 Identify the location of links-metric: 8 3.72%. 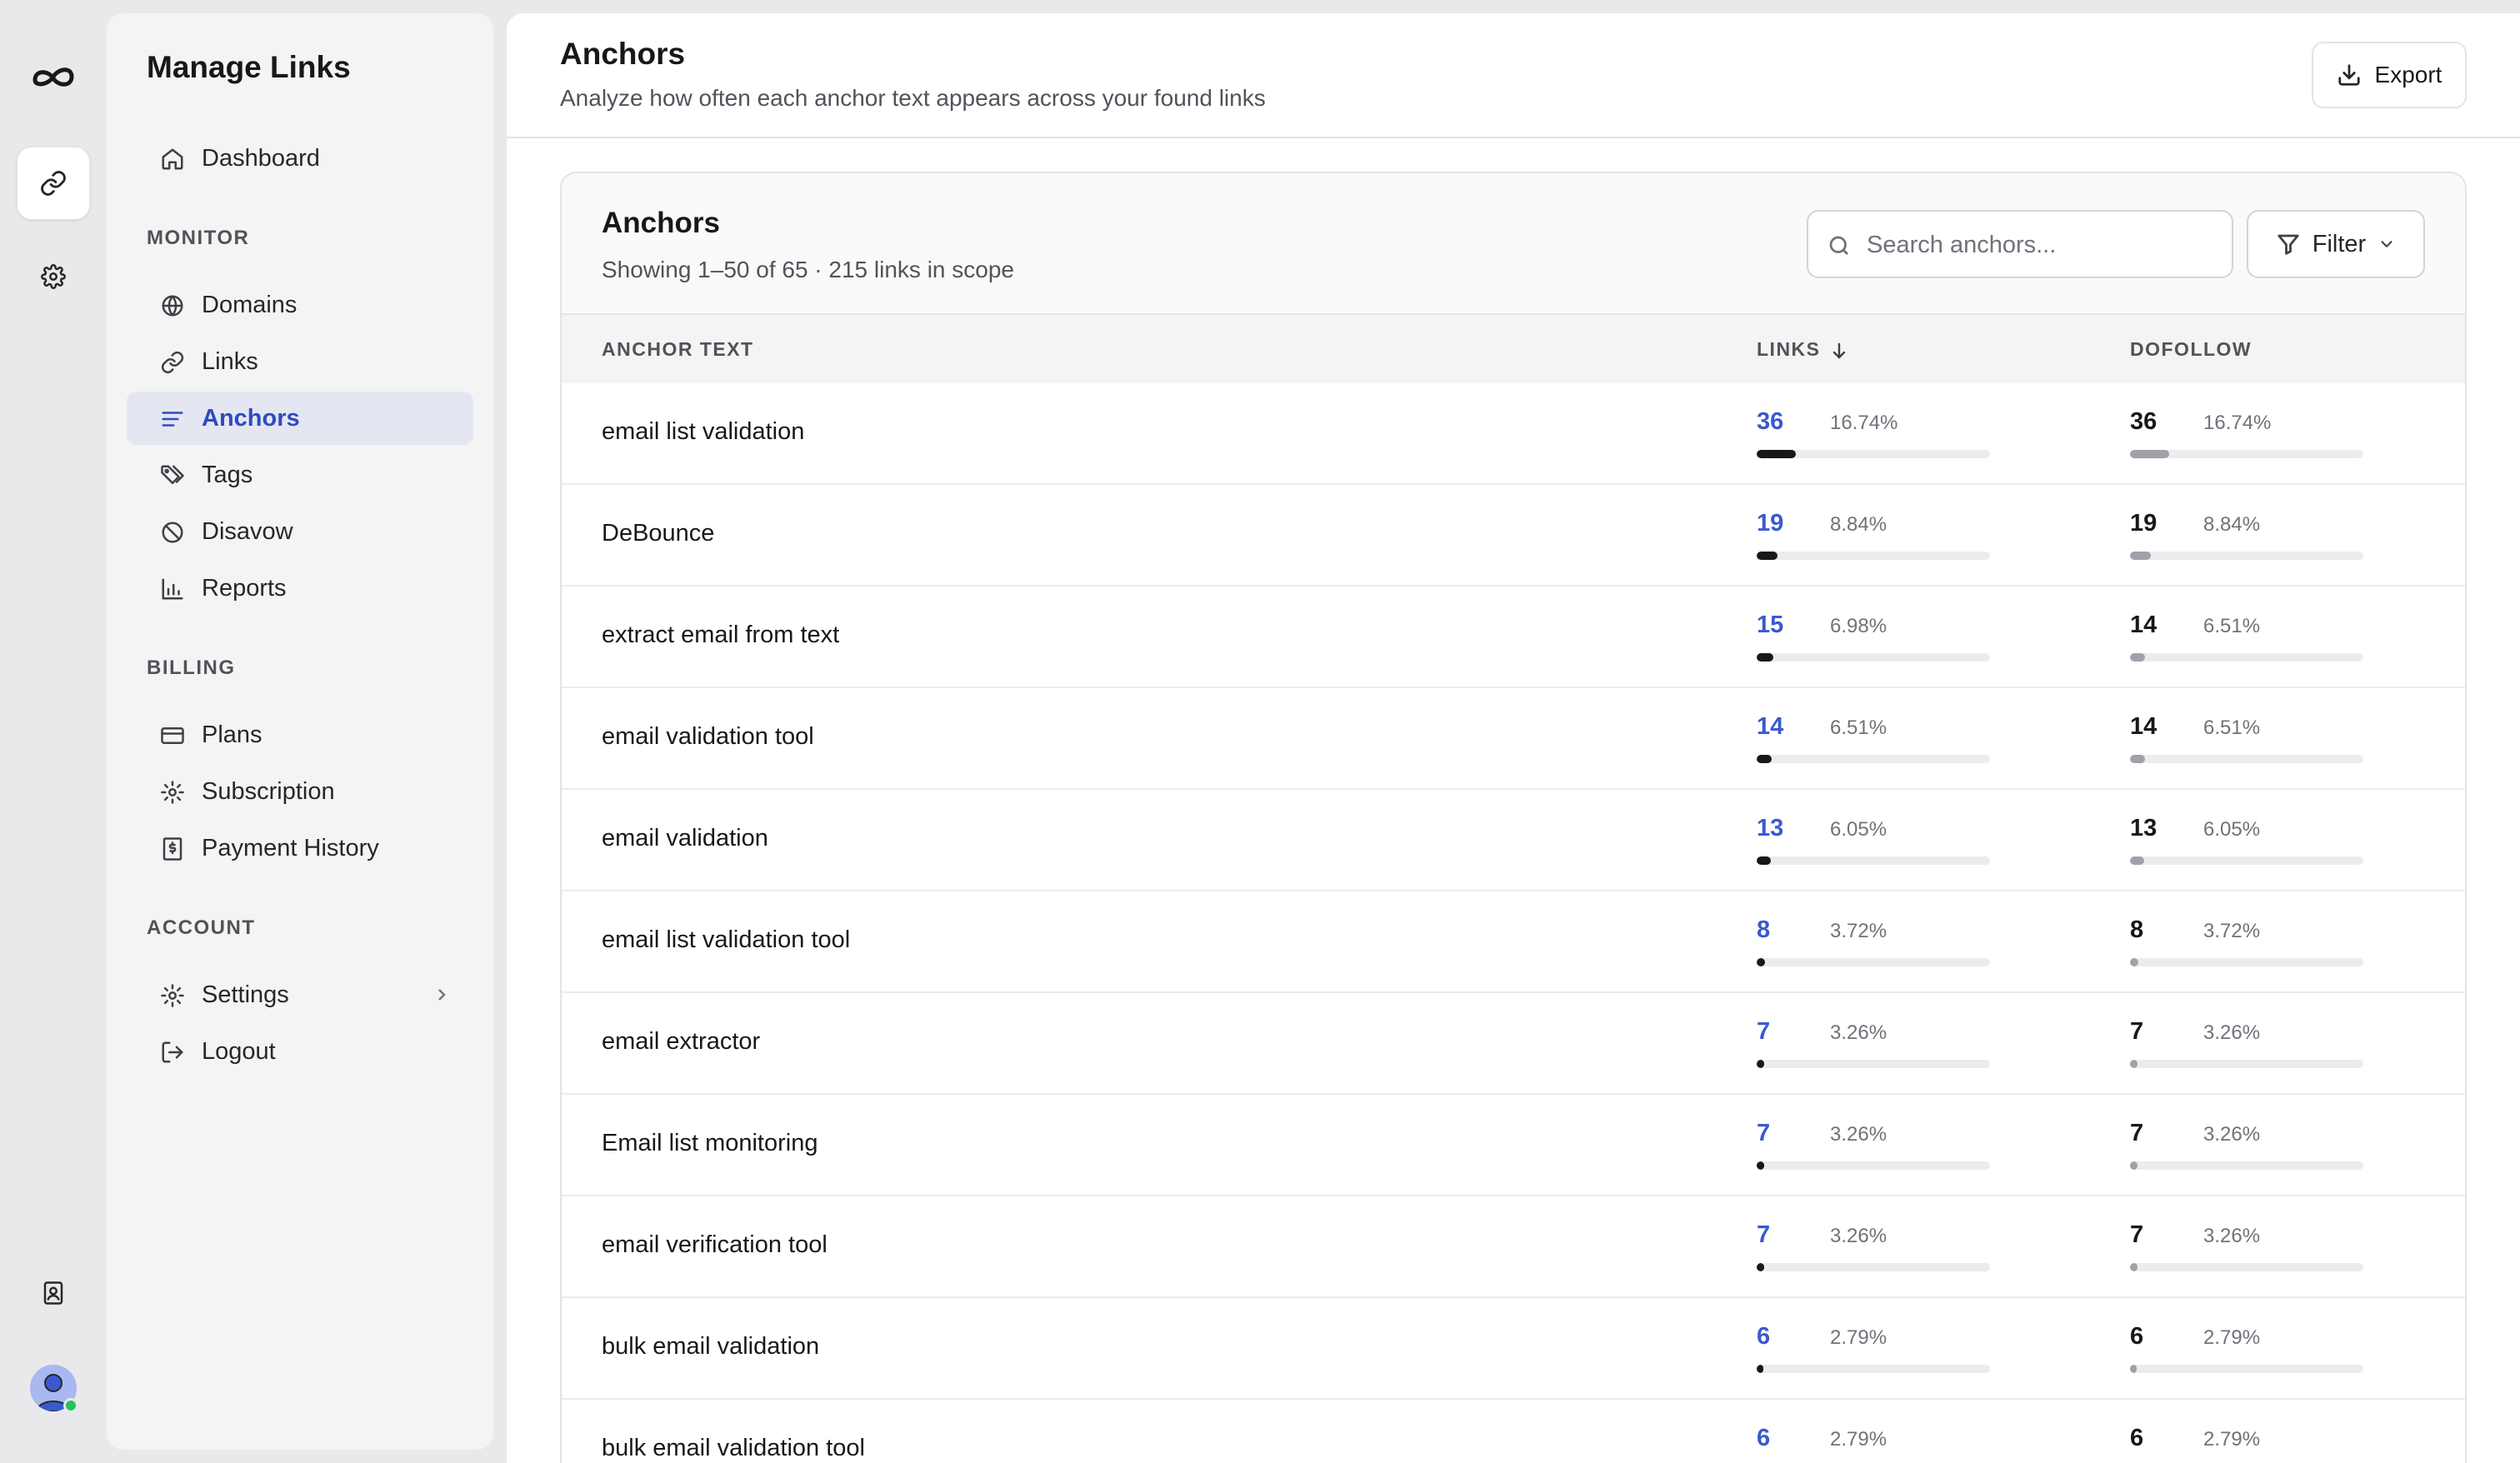
(1873, 941).